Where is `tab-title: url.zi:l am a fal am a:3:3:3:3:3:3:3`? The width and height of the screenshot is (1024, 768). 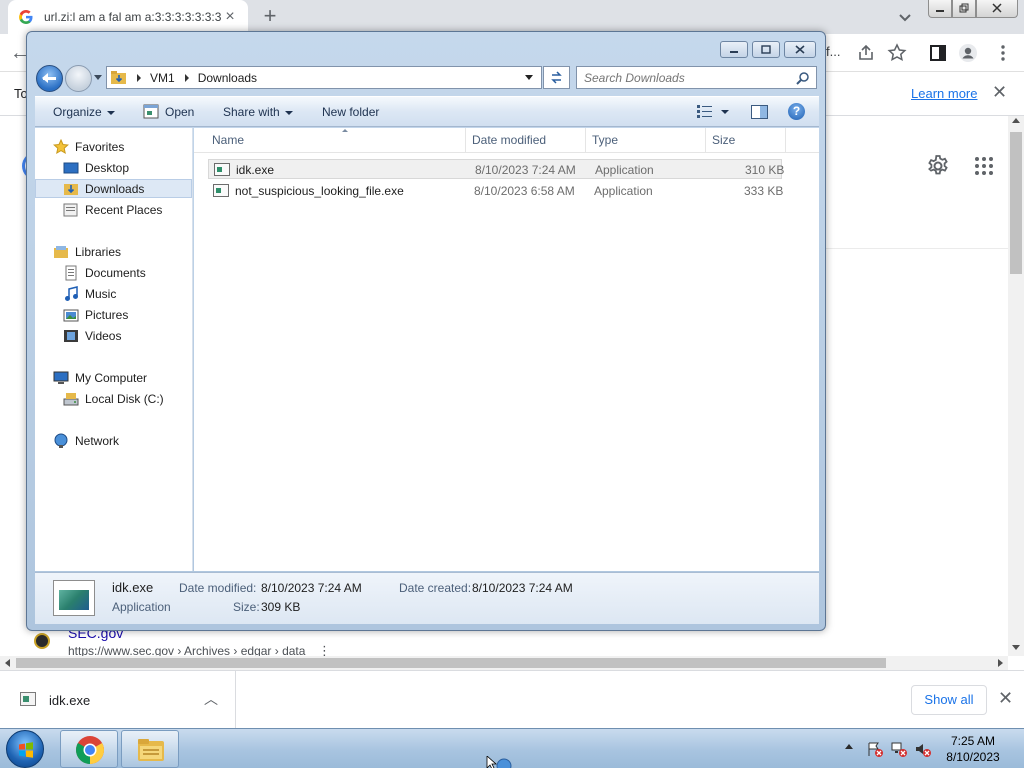 tab-title: url.zi:l am a fal am a:3:3:3:3:3:3:3 is located at coordinates (133, 17).